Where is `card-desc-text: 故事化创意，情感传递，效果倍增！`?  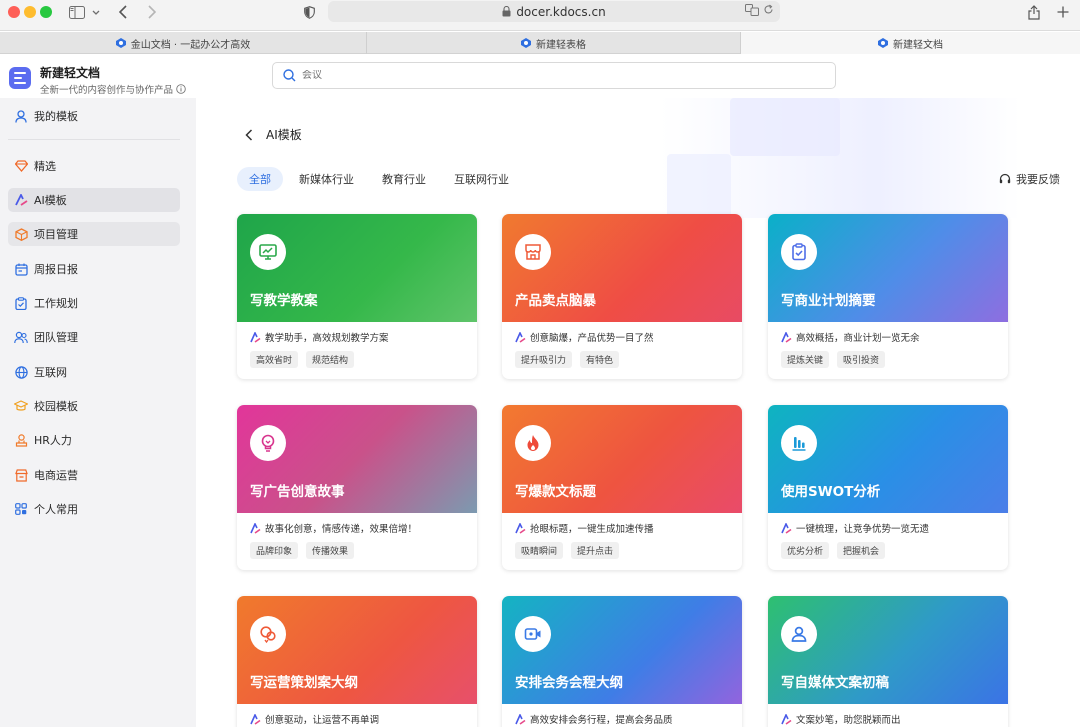 card-desc-text: 故事化创意，情感传递，效果倍增！ is located at coordinates (341, 529).